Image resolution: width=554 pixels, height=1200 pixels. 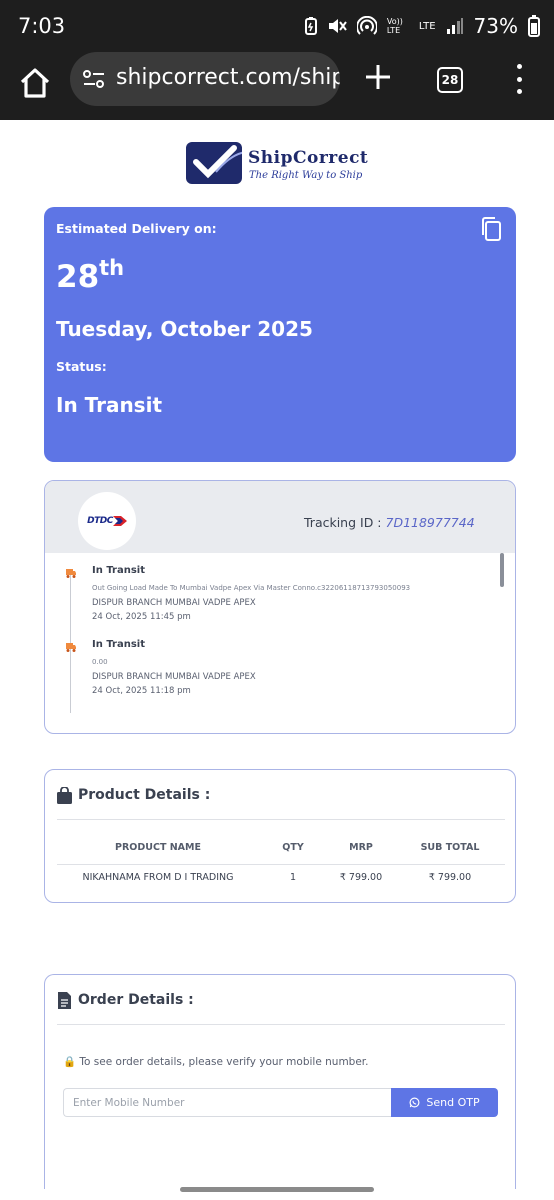 What do you see at coordinates (109, 405) in the screenshot?
I see `status-value: In Transit` at bounding box center [109, 405].